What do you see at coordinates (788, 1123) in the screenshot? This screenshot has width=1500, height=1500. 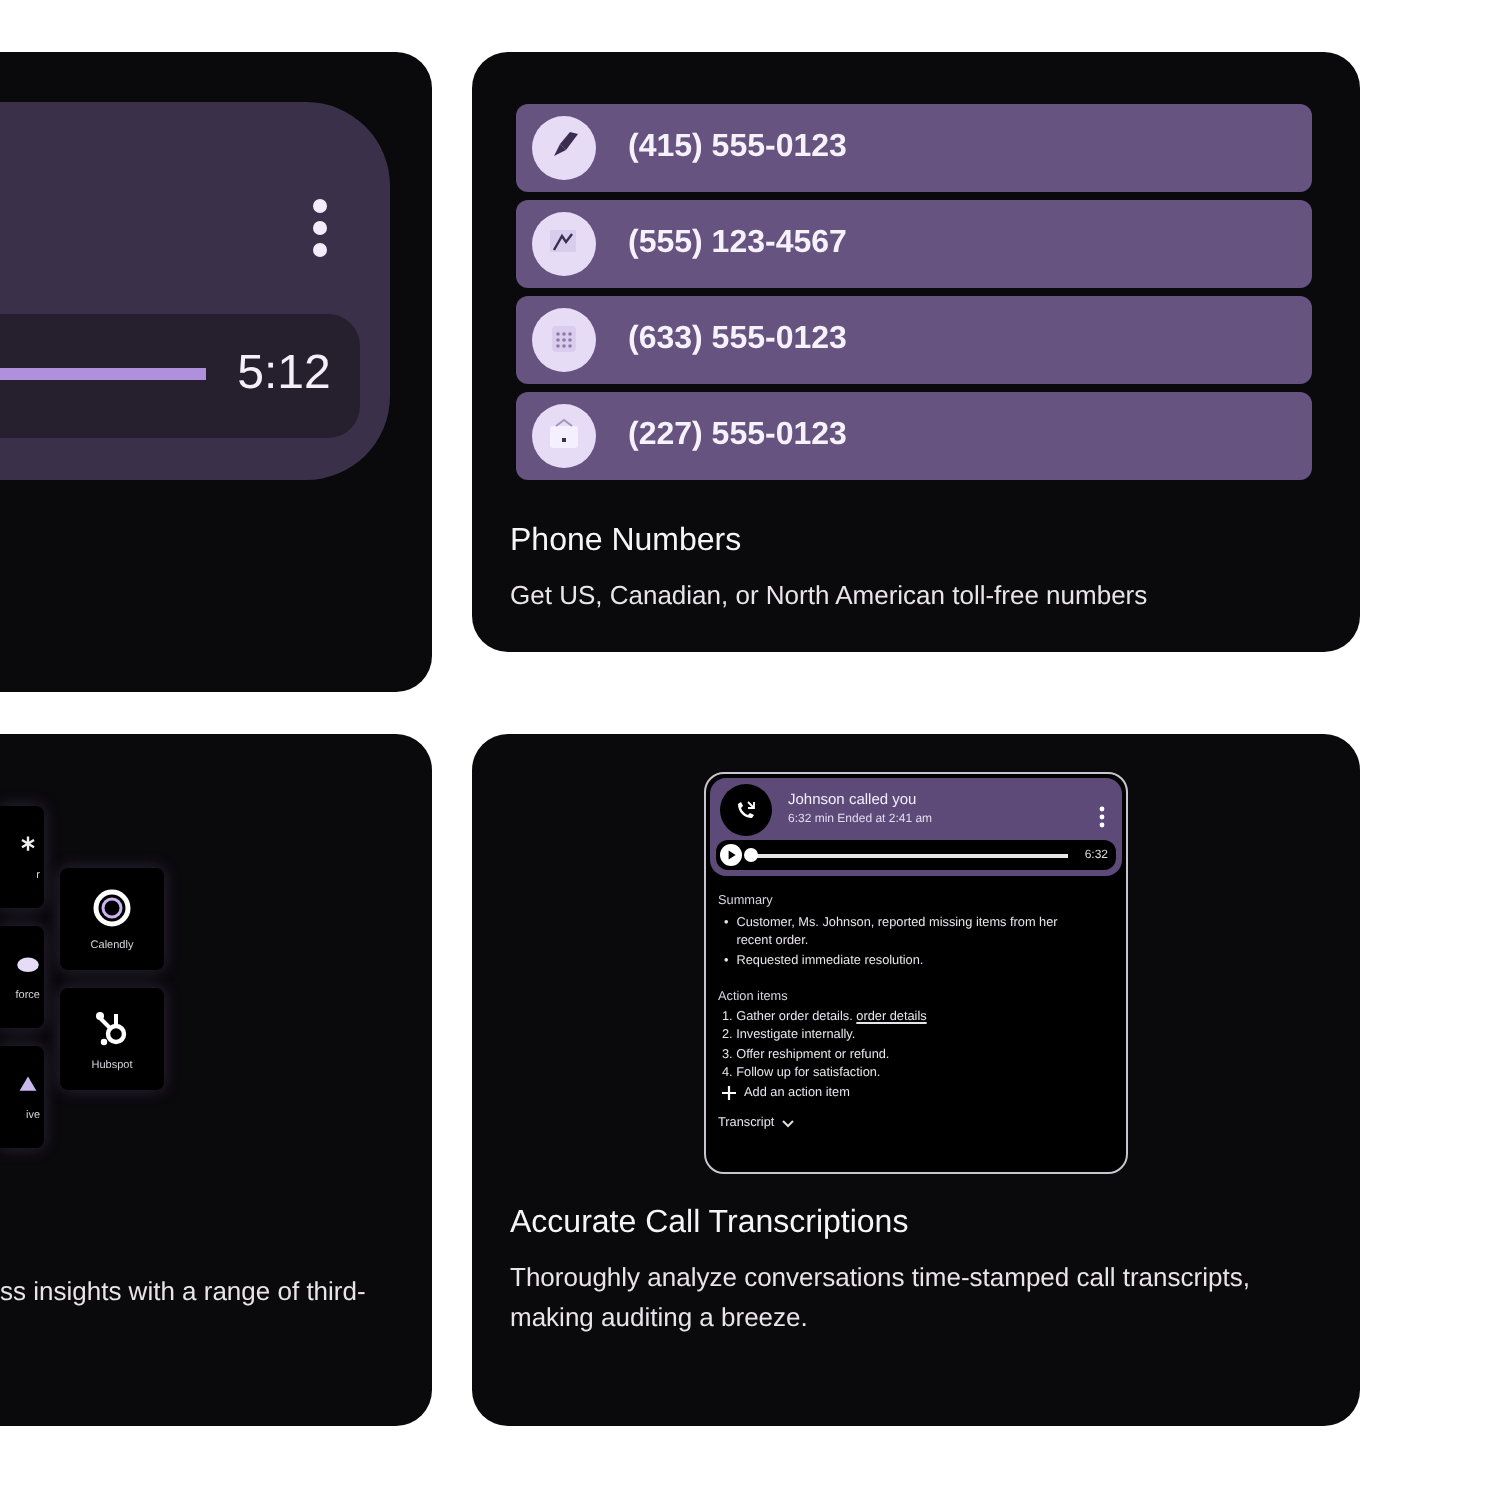 I see `chevron-down-icon` at bounding box center [788, 1123].